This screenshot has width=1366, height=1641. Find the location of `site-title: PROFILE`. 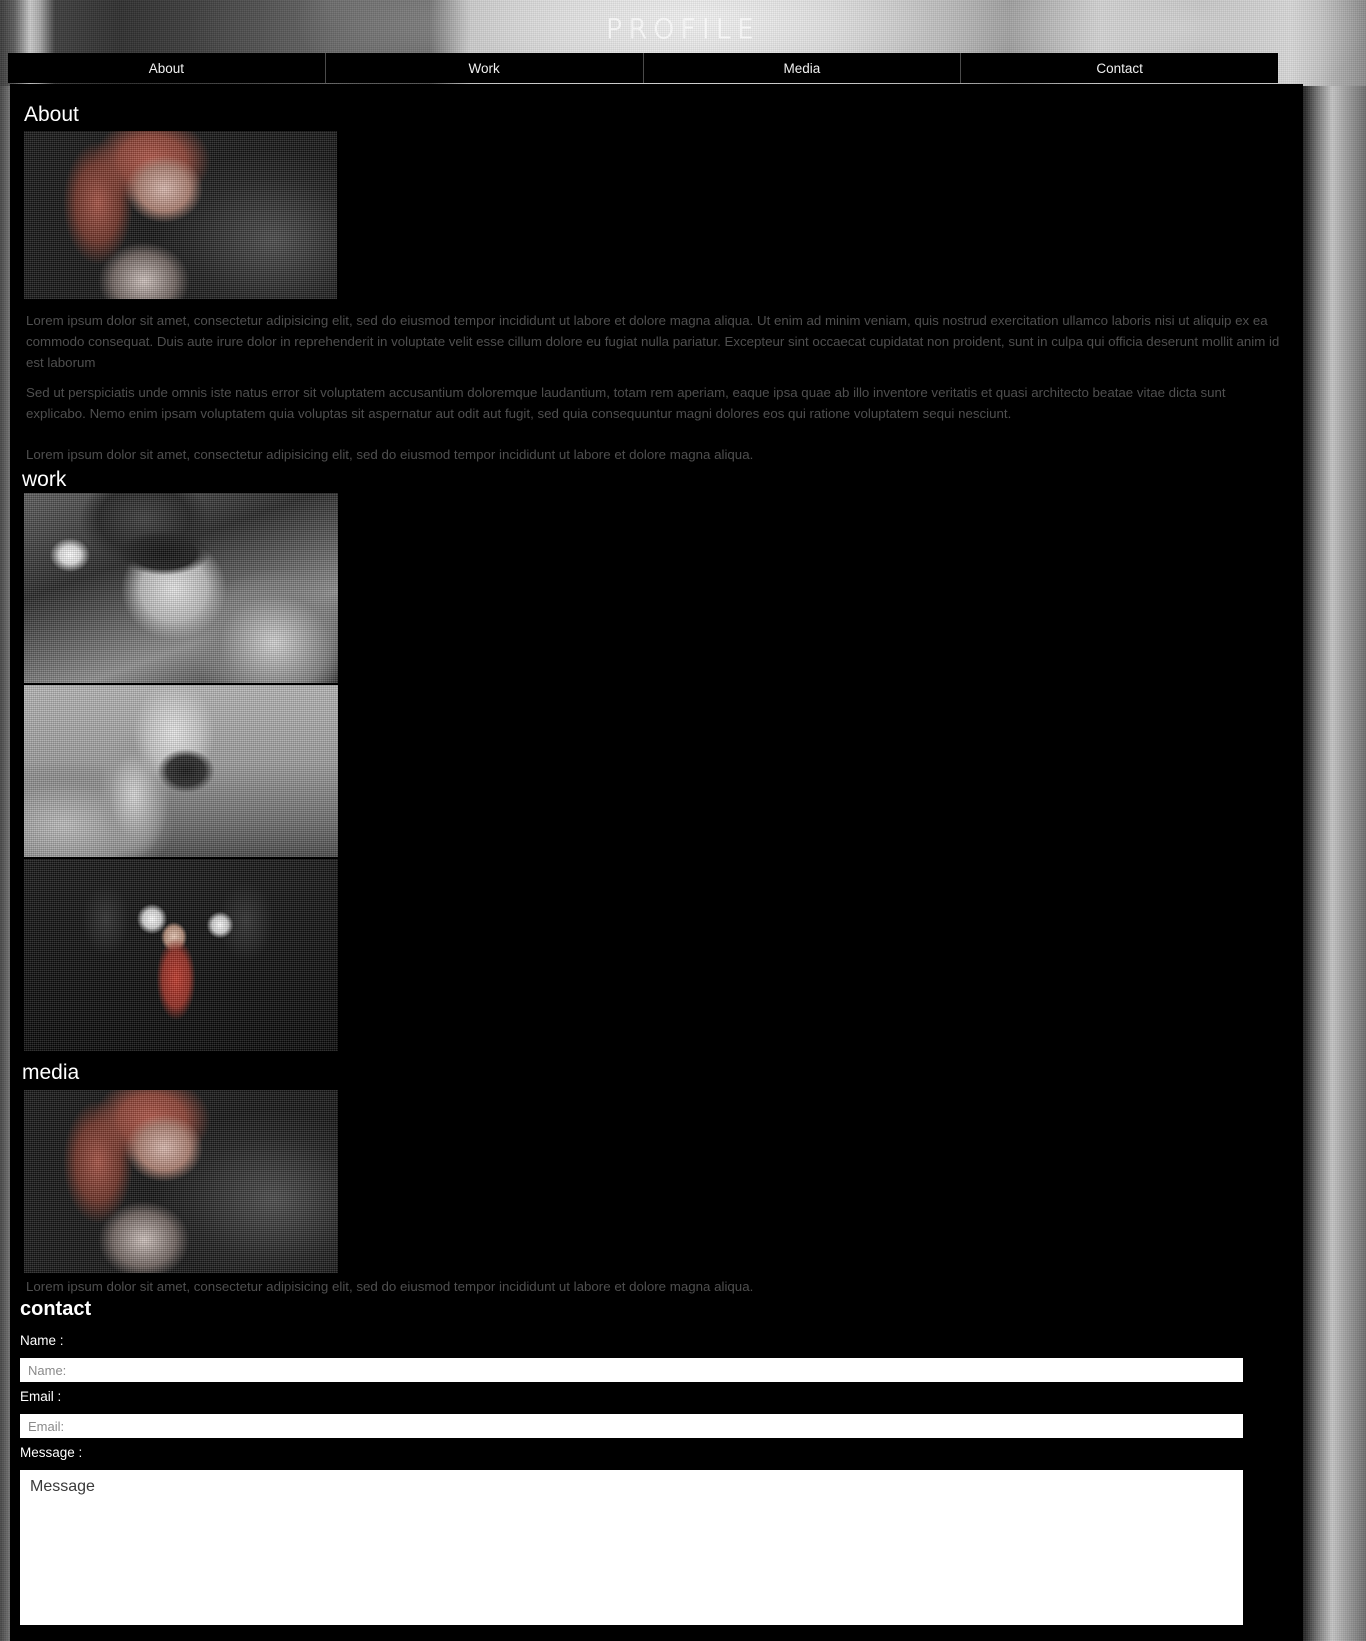

site-title: PROFILE is located at coordinates (683, 29).